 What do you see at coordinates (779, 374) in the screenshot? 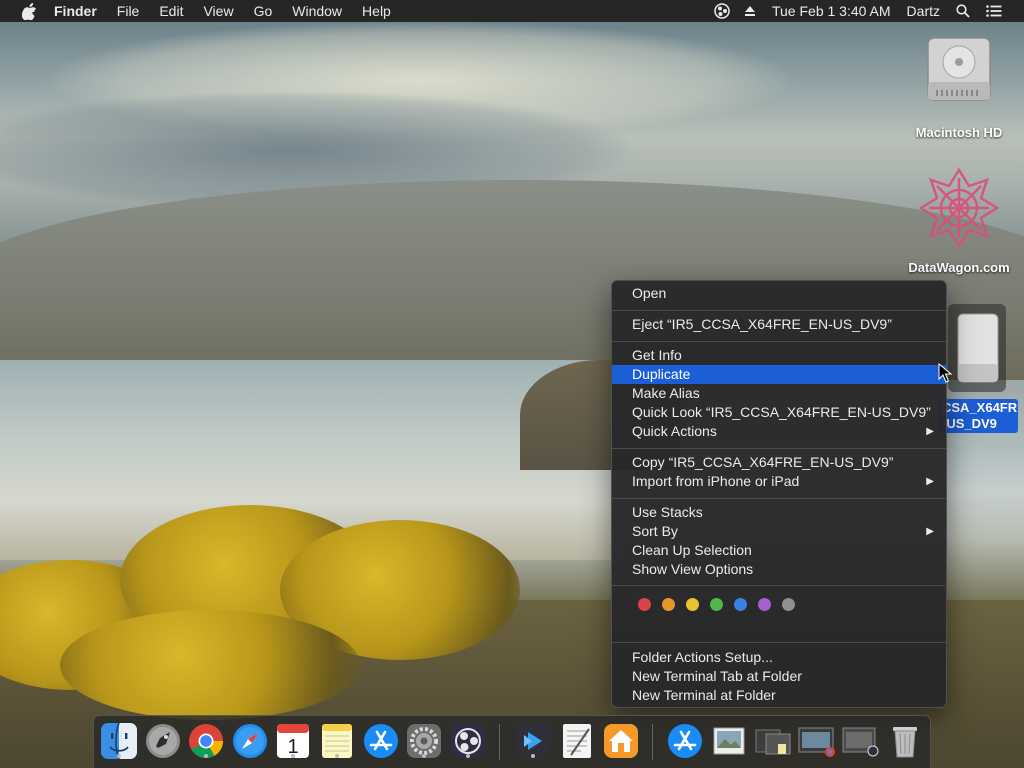
I see `menu-item-duplicate: Duplicate` at bounding box center [779, 374].